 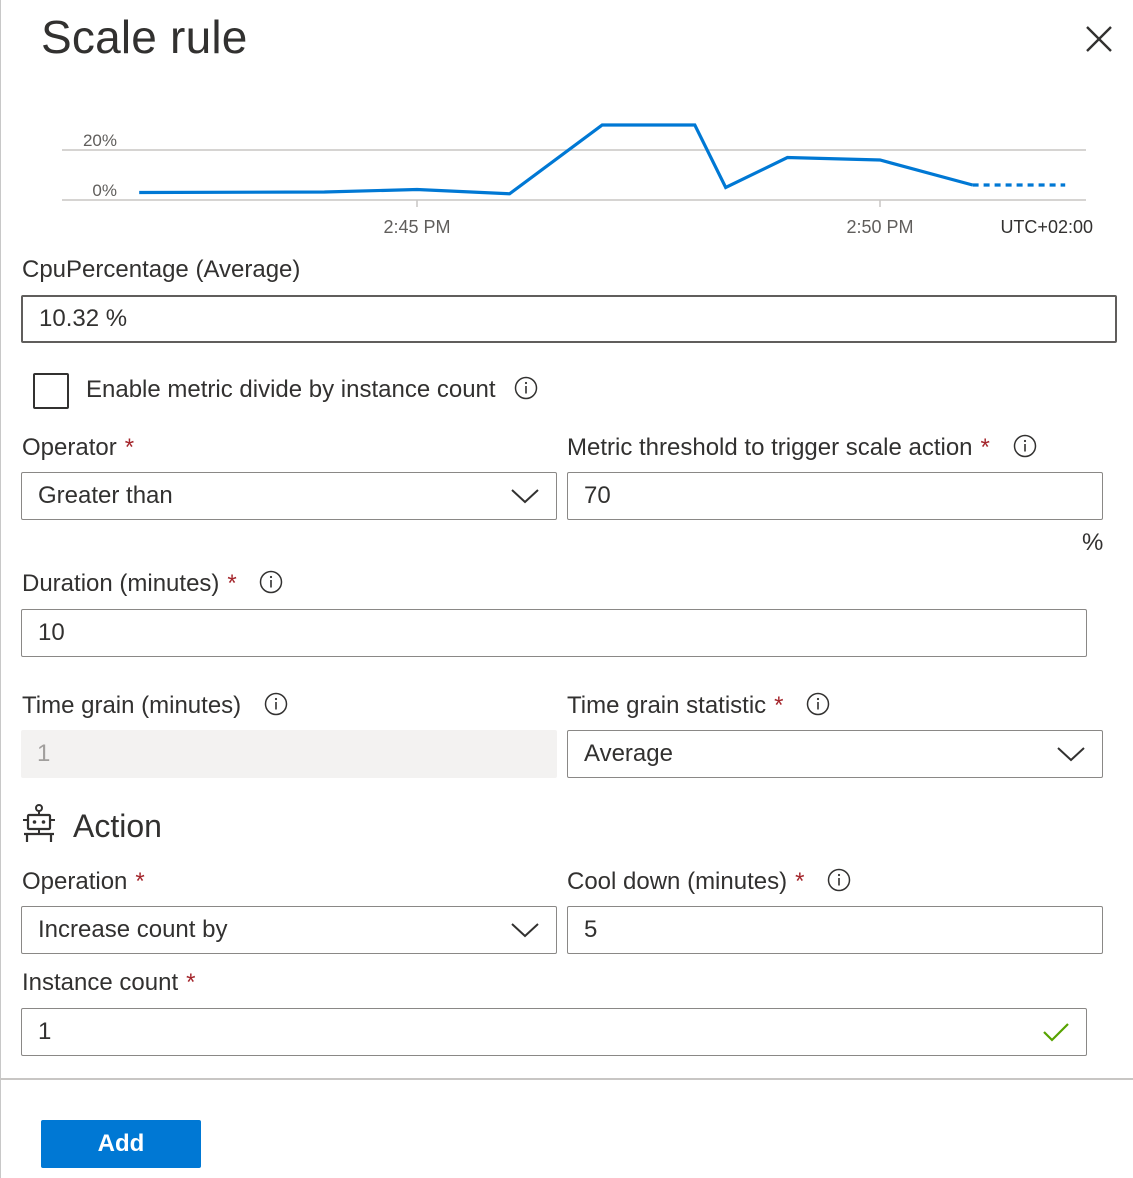 I want to click on metric-chart-svg: 0% 20% 2:45 PM 2:50 PM UTC+02:00, so click(x=577, y=180).